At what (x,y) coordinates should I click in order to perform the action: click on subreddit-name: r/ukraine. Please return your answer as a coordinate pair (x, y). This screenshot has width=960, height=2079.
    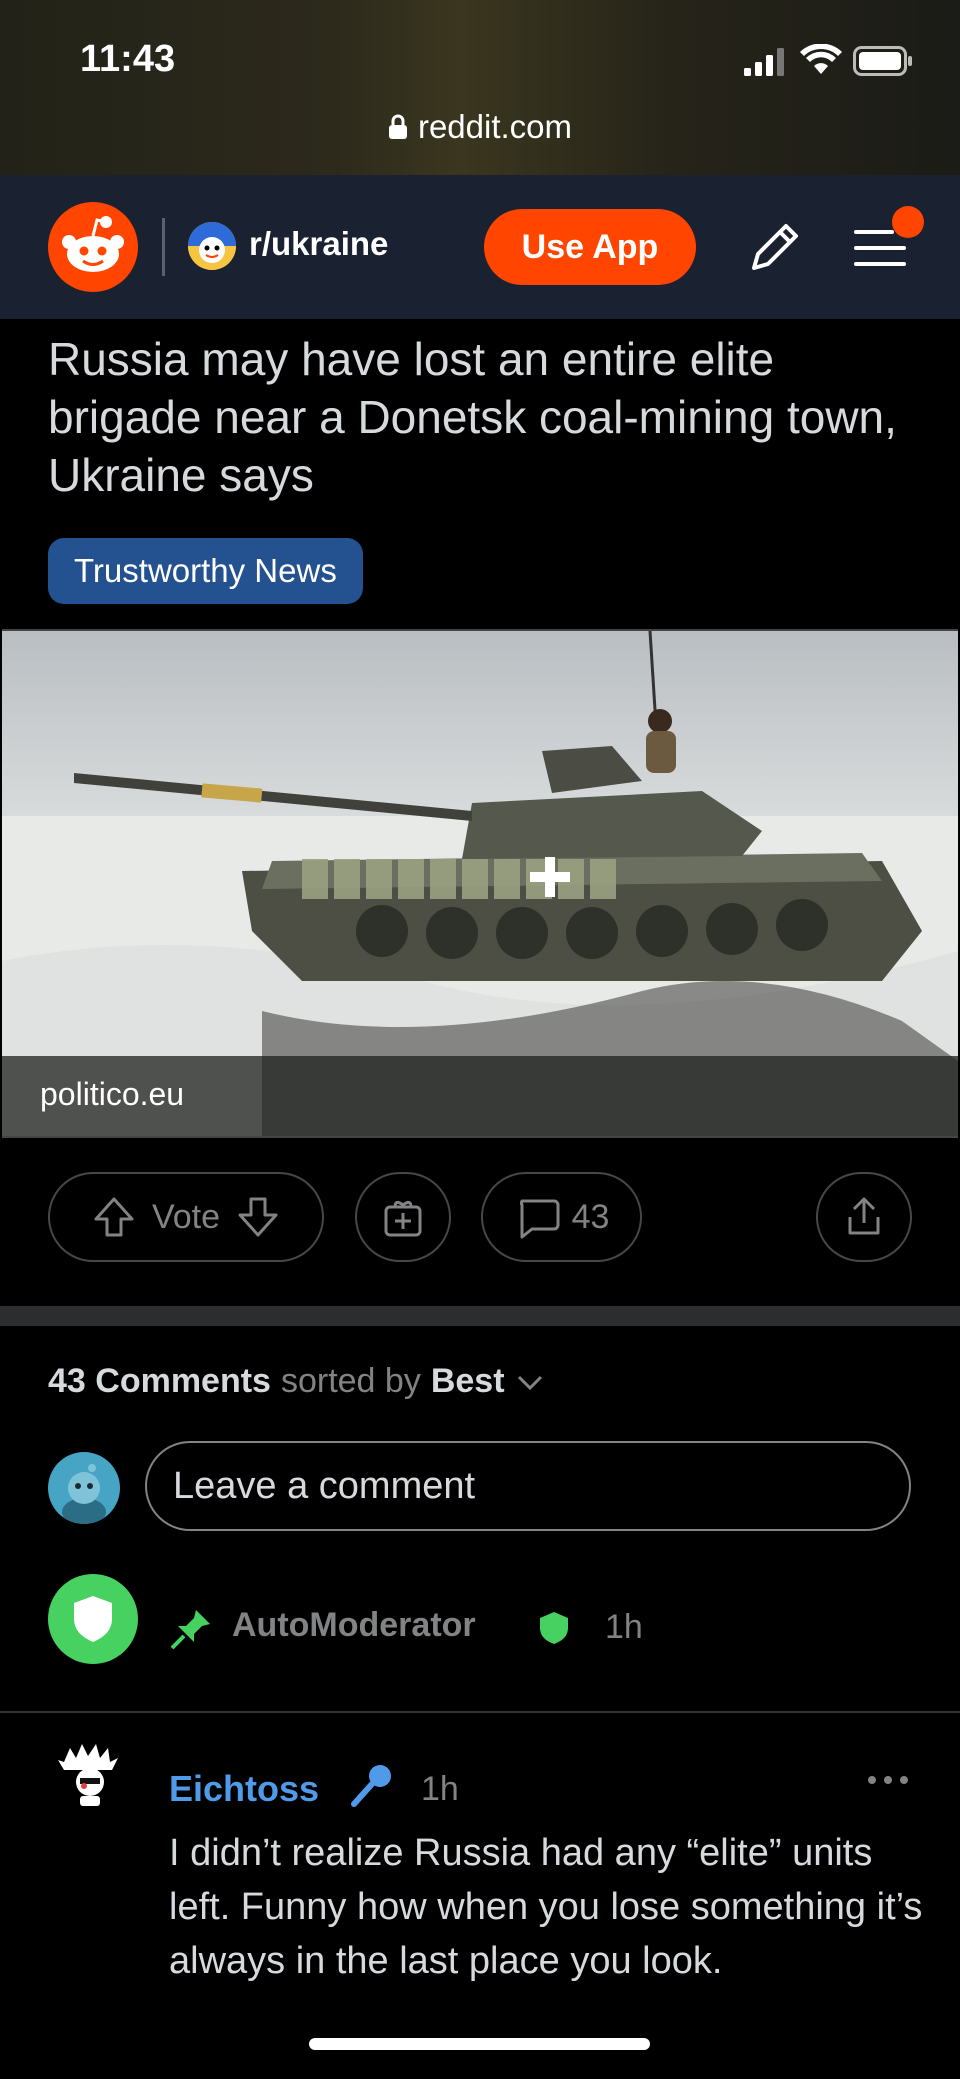
    Looking at the image, I should click on (318, 244).